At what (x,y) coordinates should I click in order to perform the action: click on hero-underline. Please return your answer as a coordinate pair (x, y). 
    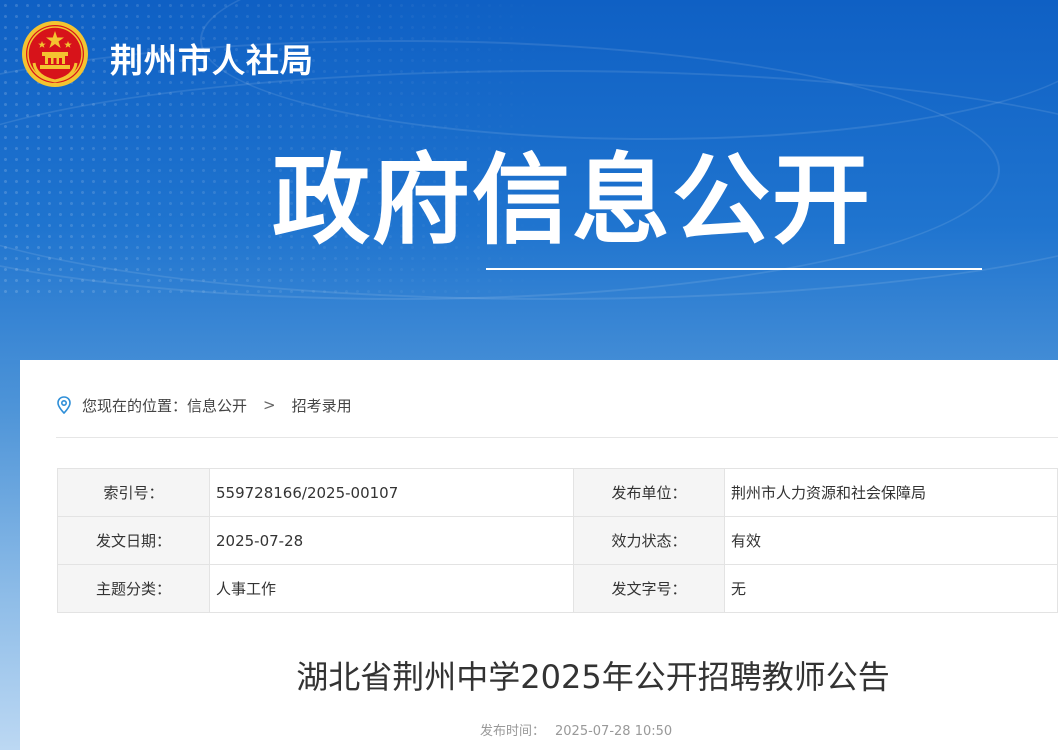
    Looking at the image, I should click on (734, 269).